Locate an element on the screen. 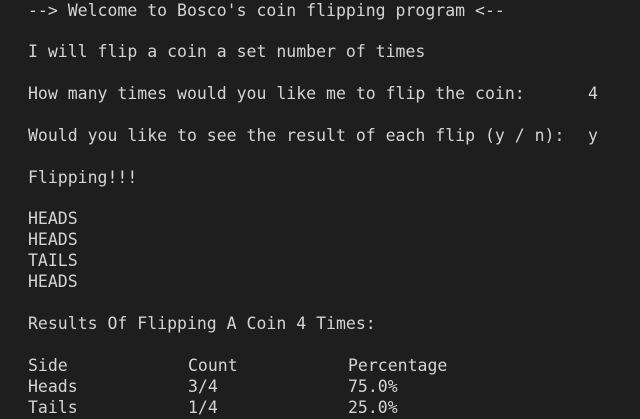  table-cell-side: Tails is located at coordinates (53, 407).